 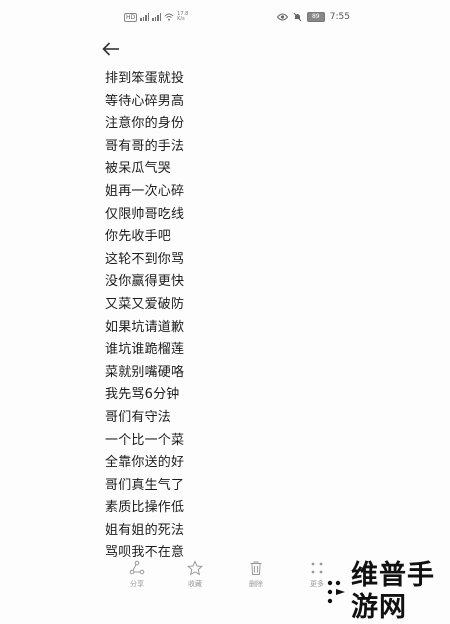 What do you see at coordinates (169, 17) in the screenshot?
I see `wifi-icon` at bounding box center [169, 17].